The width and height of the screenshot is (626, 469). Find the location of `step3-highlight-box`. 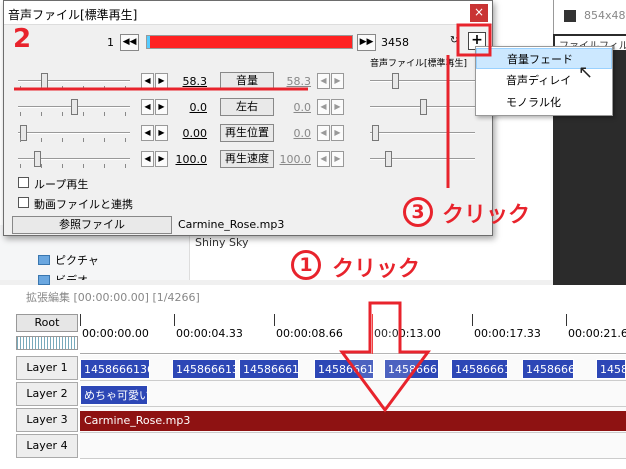

step3-highlight-box is located at coordinates (474, 40).